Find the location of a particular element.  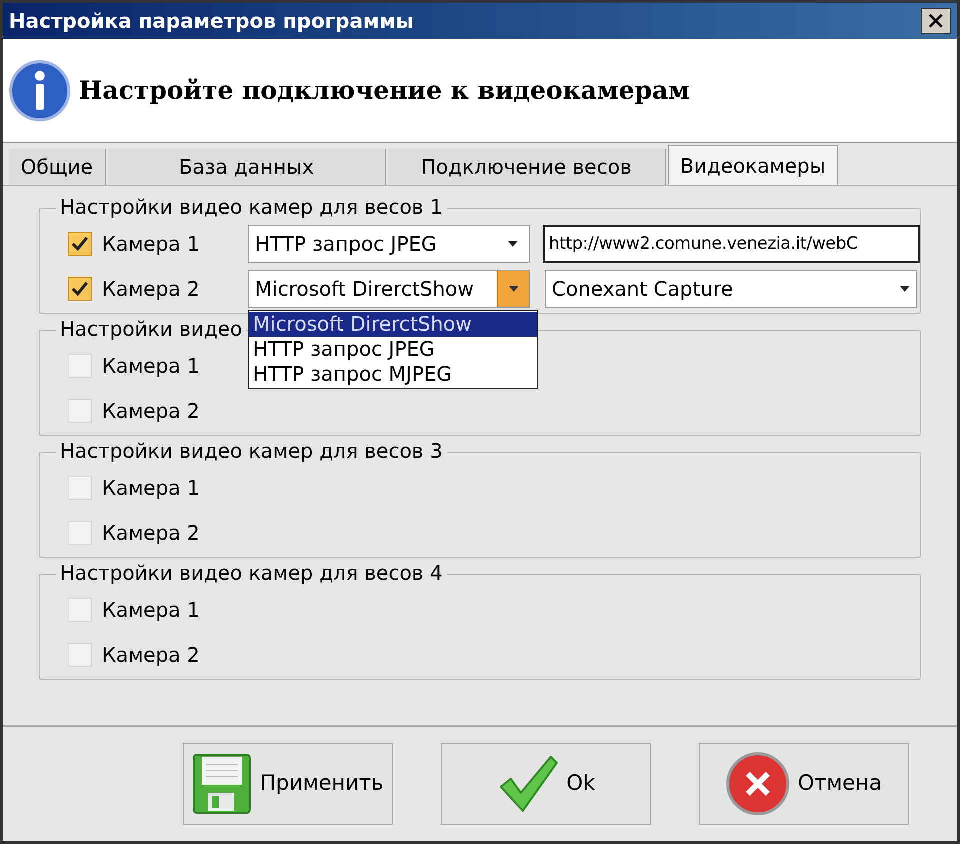

url-field: http://www2.comune.venezia.it/webC is located at coordinates (731, 243).